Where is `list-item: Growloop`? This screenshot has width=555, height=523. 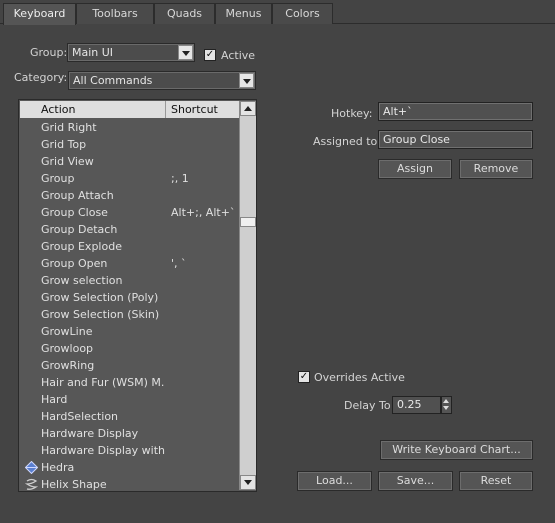
list-item: Growloop is located at coordinates (129, 348).